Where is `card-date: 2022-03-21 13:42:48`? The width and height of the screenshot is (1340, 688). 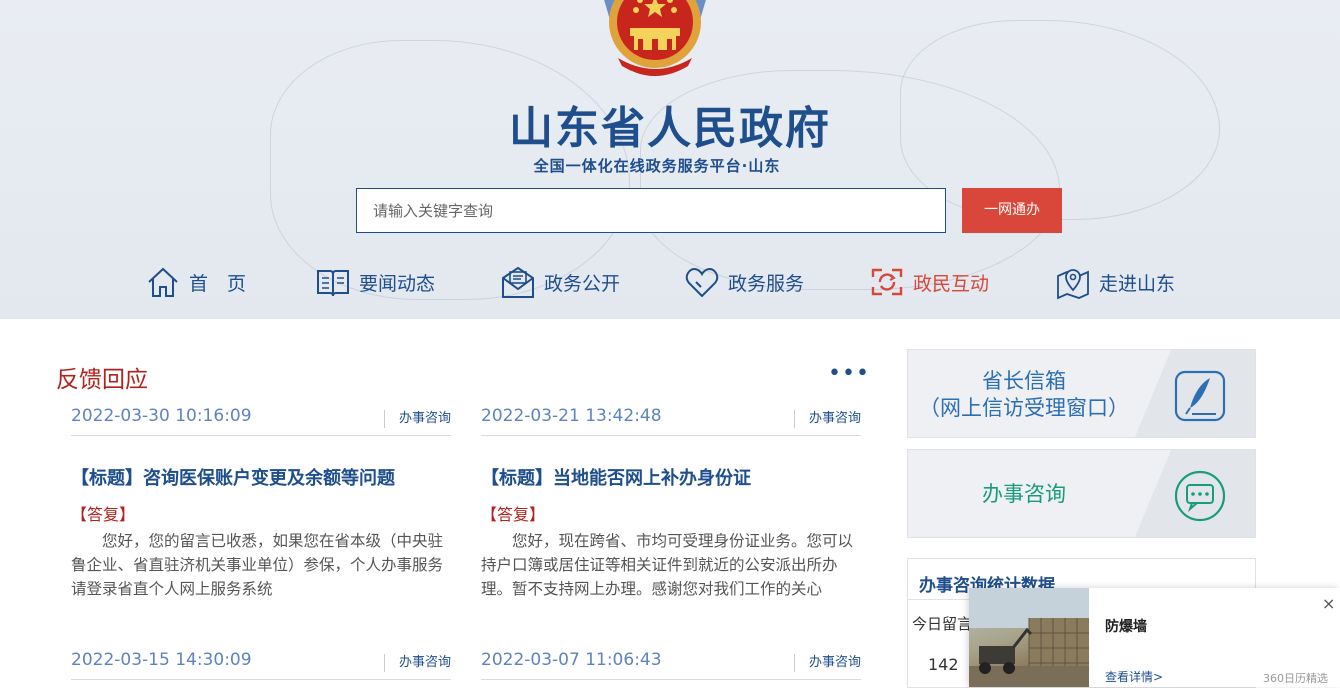 card-date: 2022-03-21 13:42:48 is located at coordinates (571, 416).